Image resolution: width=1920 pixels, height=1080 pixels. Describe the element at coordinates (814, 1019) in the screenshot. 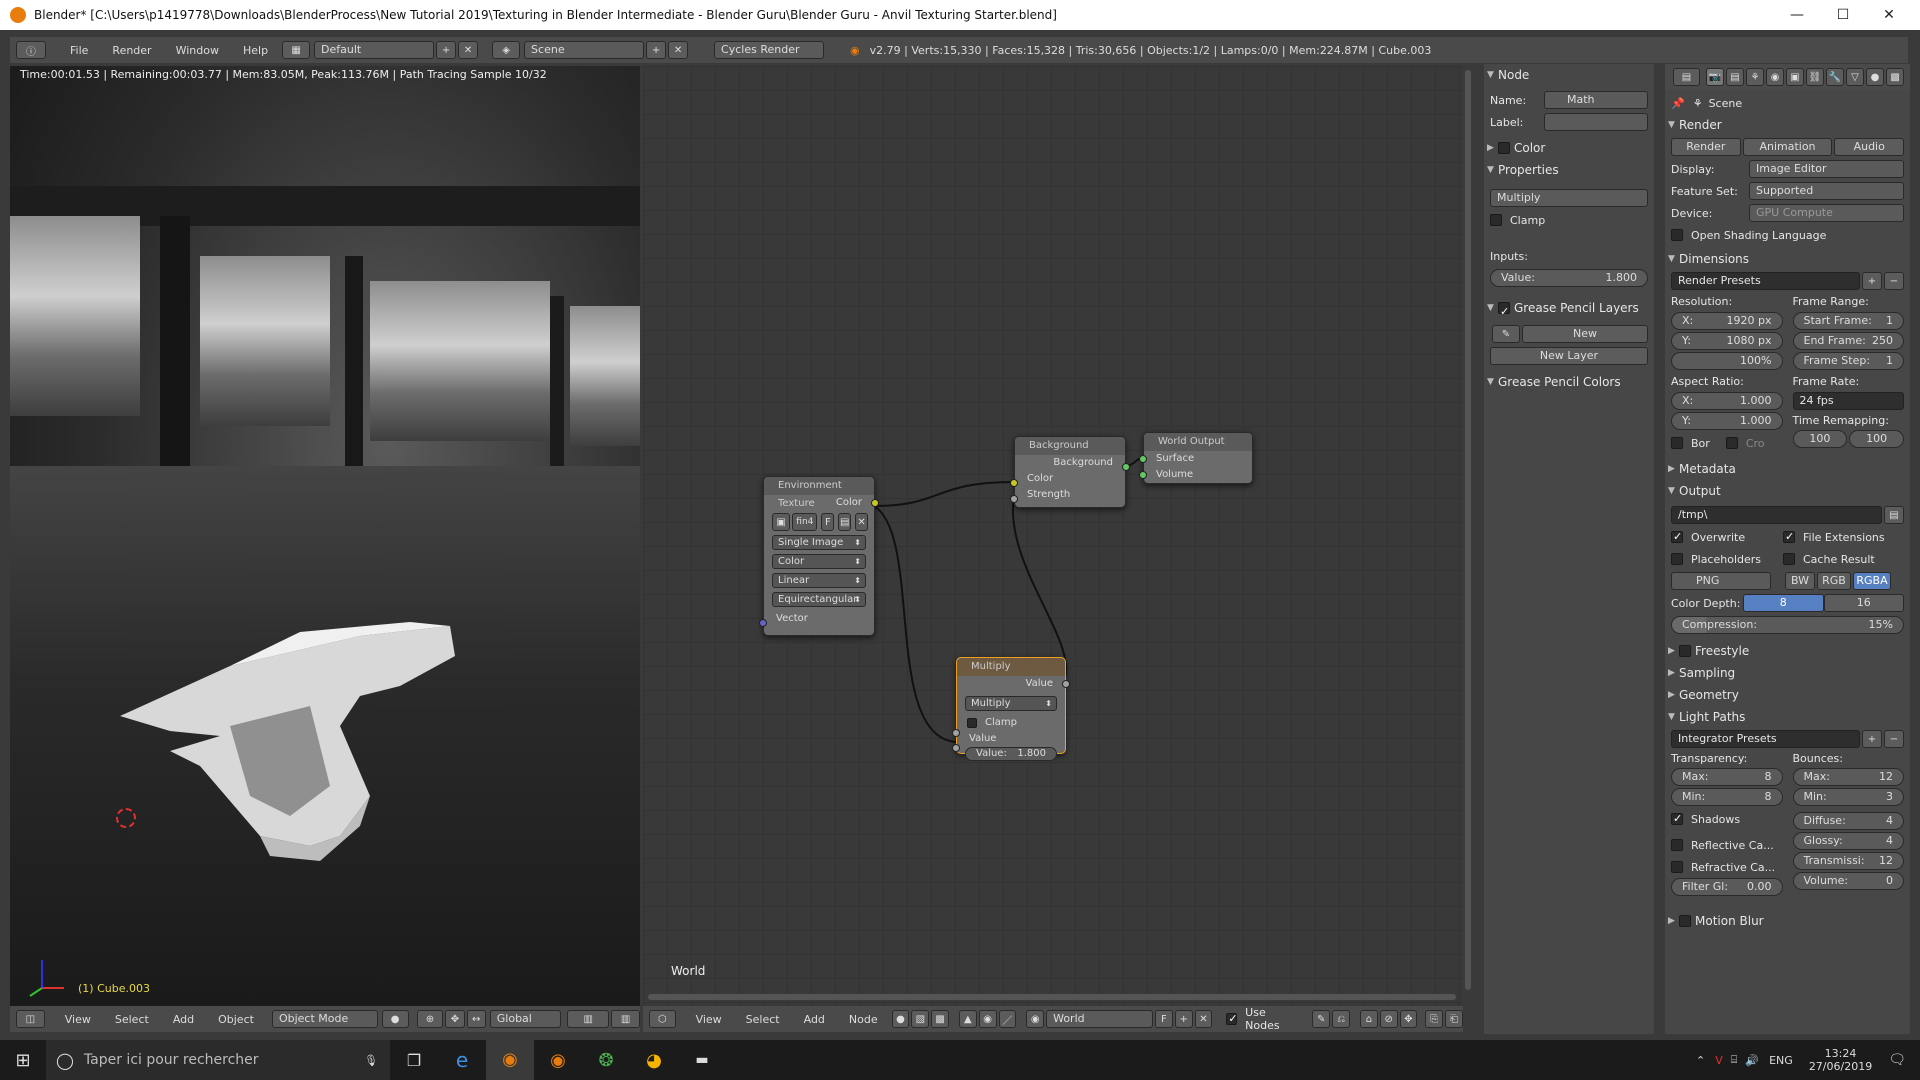

I see `menu-add: Add` at that location.